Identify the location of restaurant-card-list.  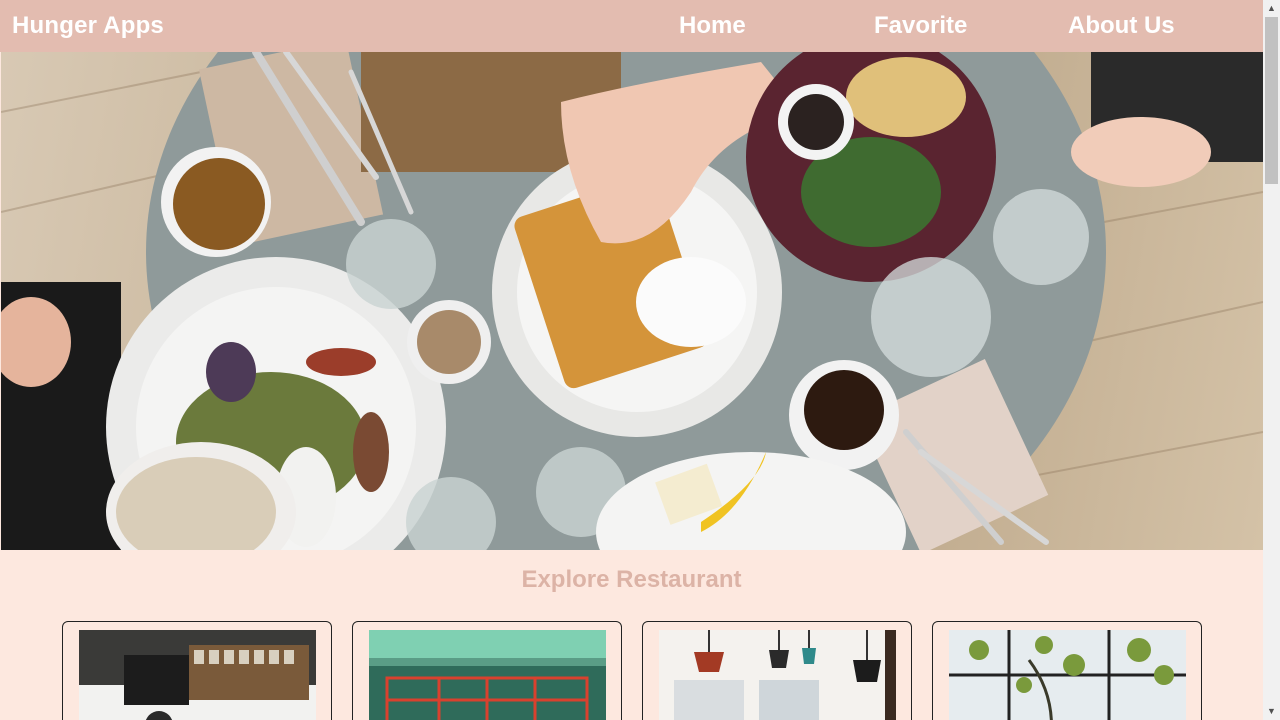
(631, 670).